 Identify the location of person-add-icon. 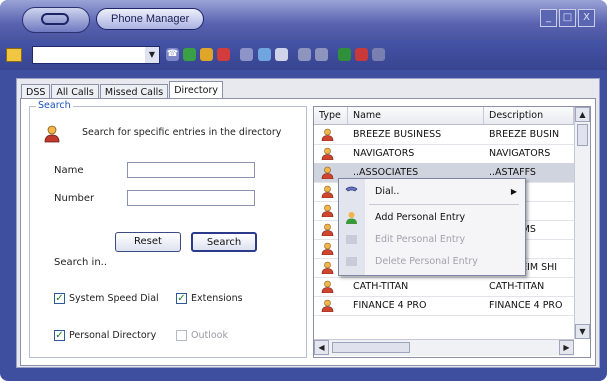
(351, 218).